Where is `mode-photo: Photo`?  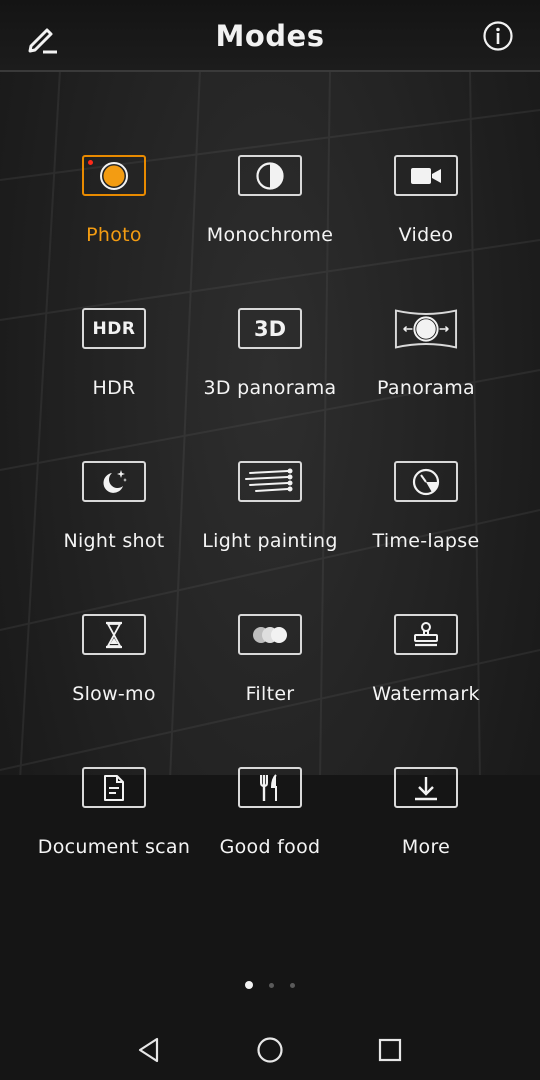 mode-photo: Photo is located at coordinates (114, 213).